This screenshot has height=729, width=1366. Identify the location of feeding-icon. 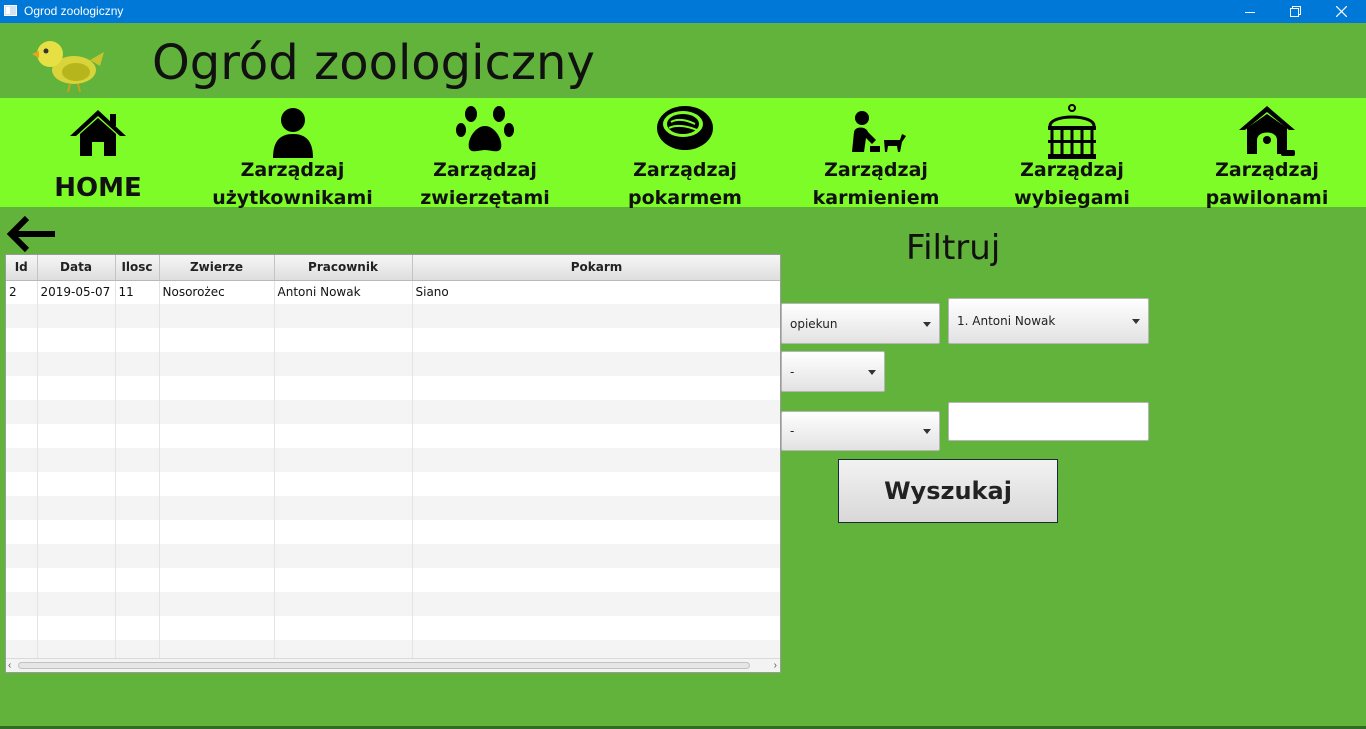
(879, 131).